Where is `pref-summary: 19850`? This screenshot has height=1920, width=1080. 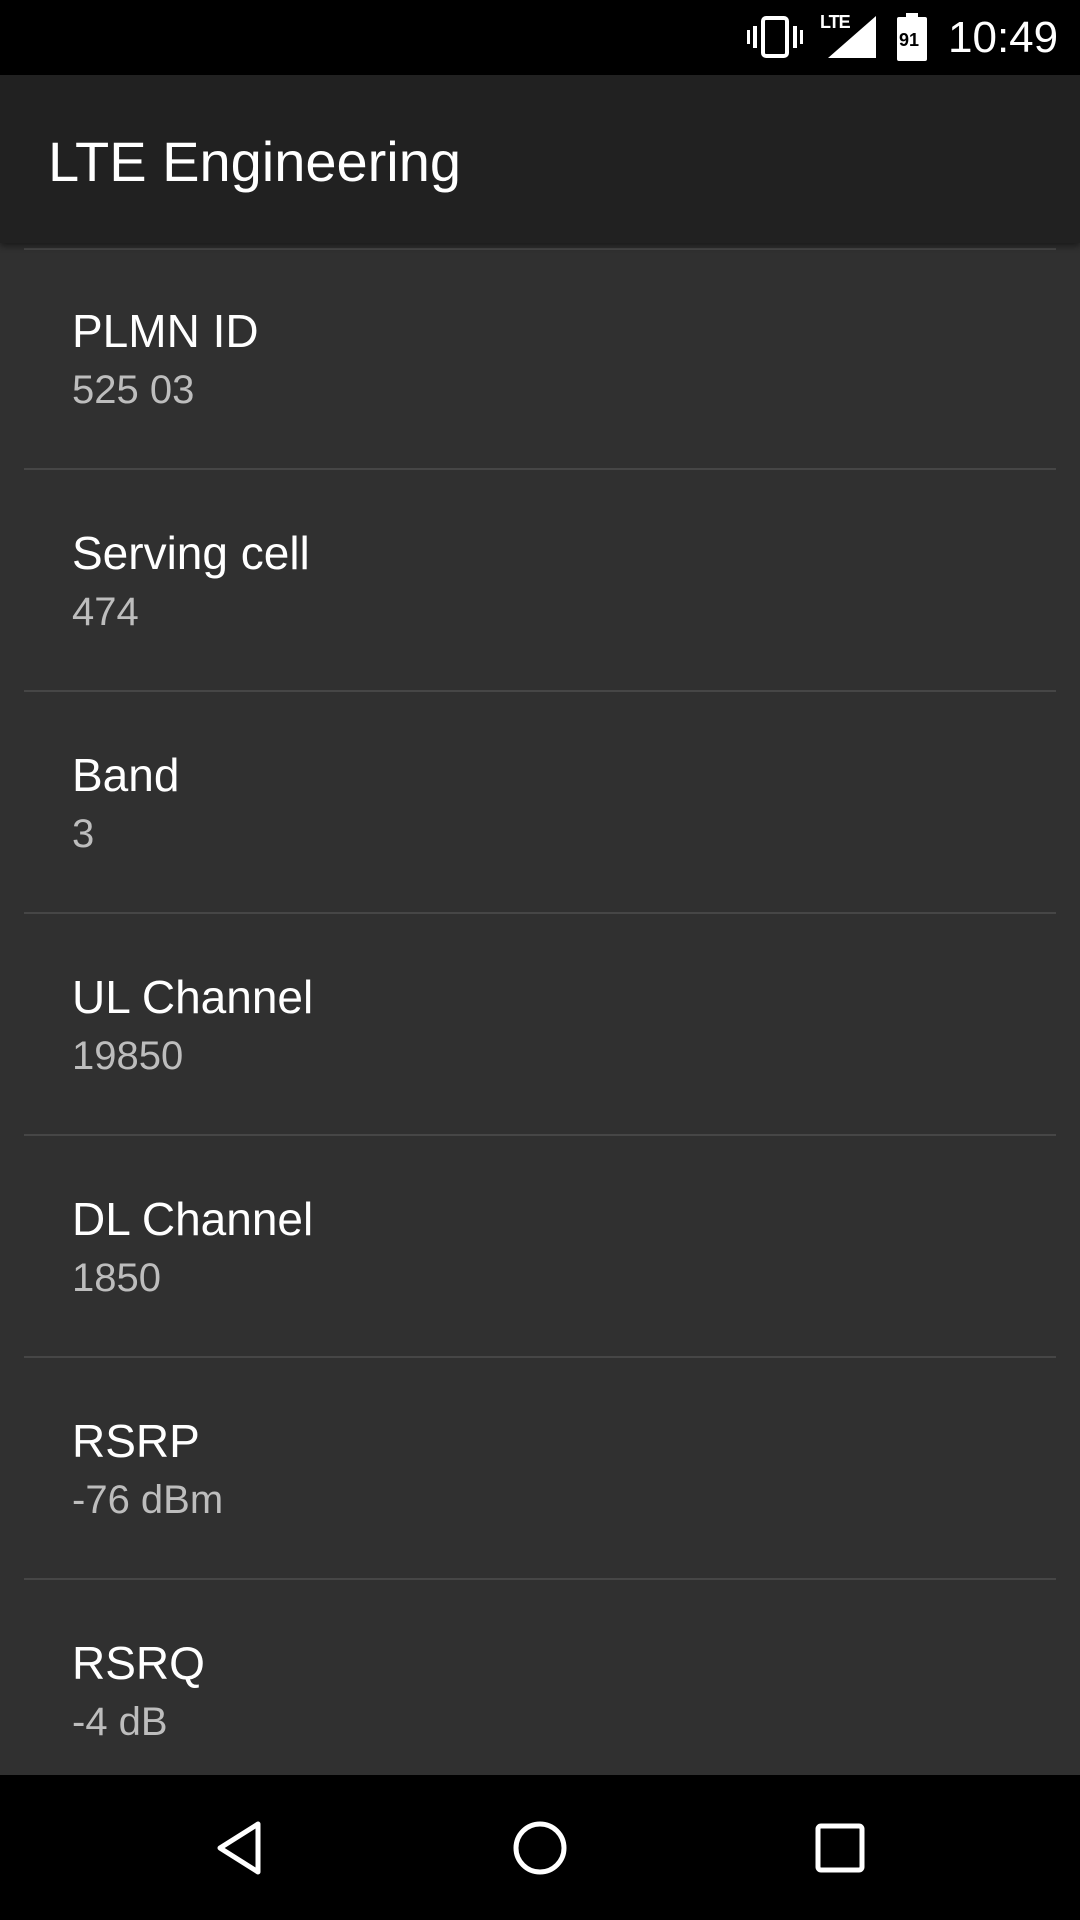 pref-summary: 19850 is located at coordinates (128, 1056).